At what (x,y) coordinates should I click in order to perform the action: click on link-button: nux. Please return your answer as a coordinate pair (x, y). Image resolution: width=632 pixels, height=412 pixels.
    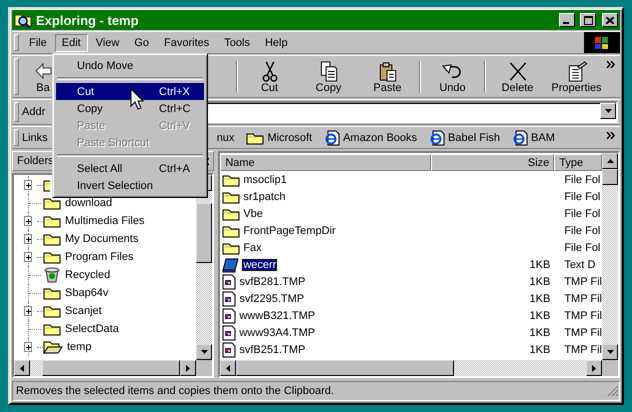
    Looking at the image, I should click on (225, 138).